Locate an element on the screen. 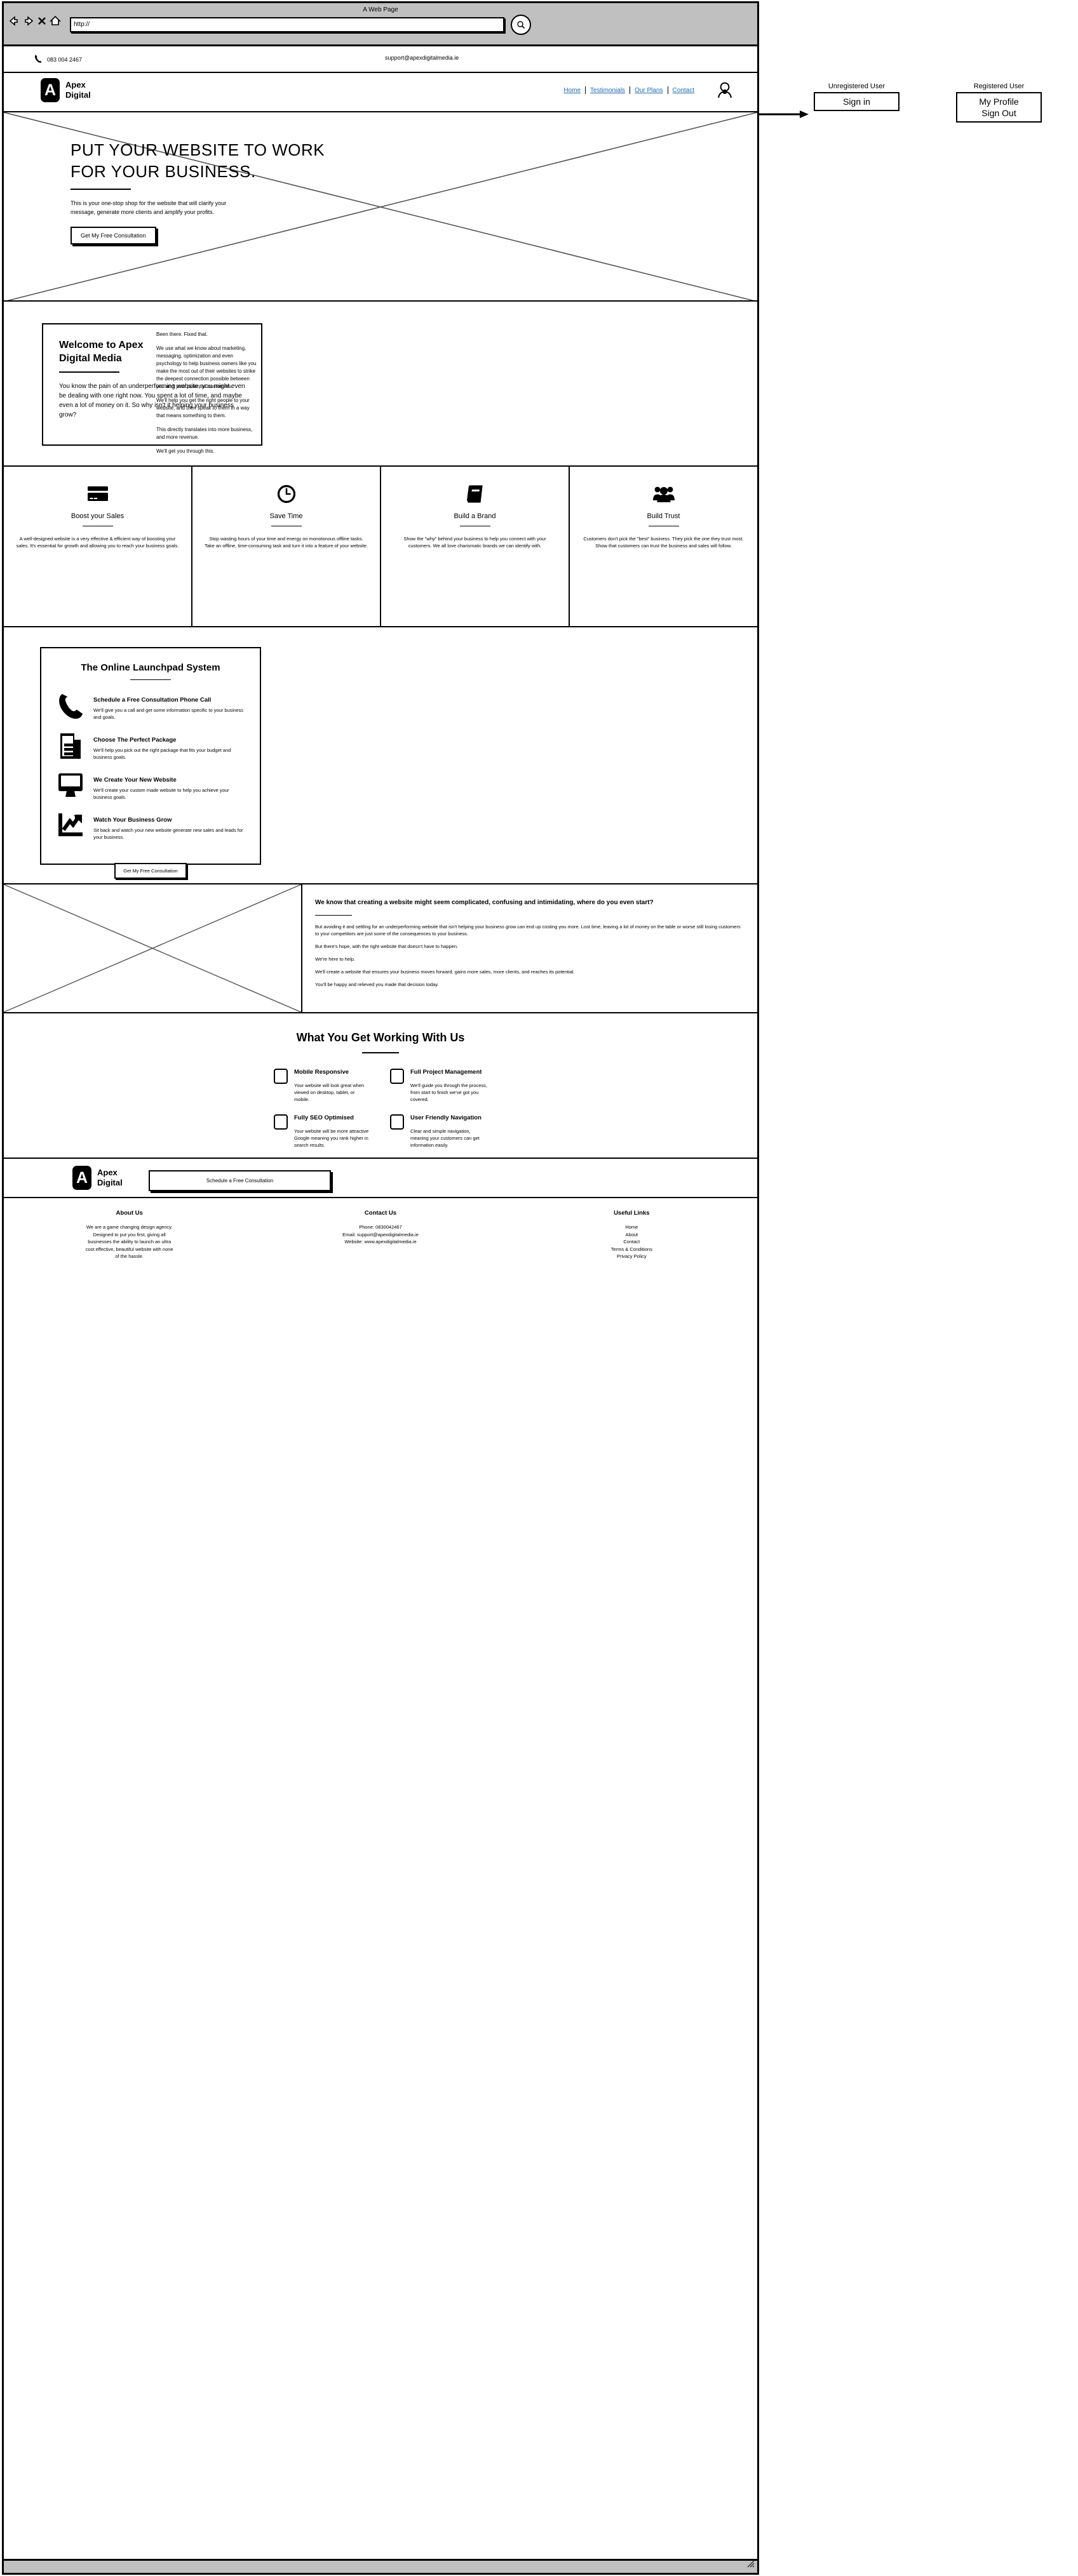  footer-line: Designed to put you first, giving all is located at coordinates (129, 1234).